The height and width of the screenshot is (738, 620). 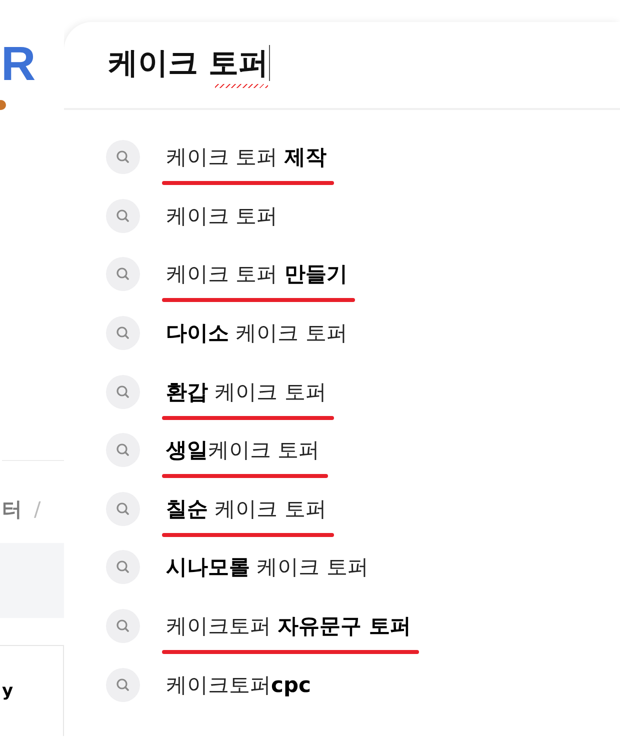 What do you see at coordinates (243, 450) in the screenshot?
I see `suggestion-item: 생일케이크 토퍼` at bounding box center [243, 450].